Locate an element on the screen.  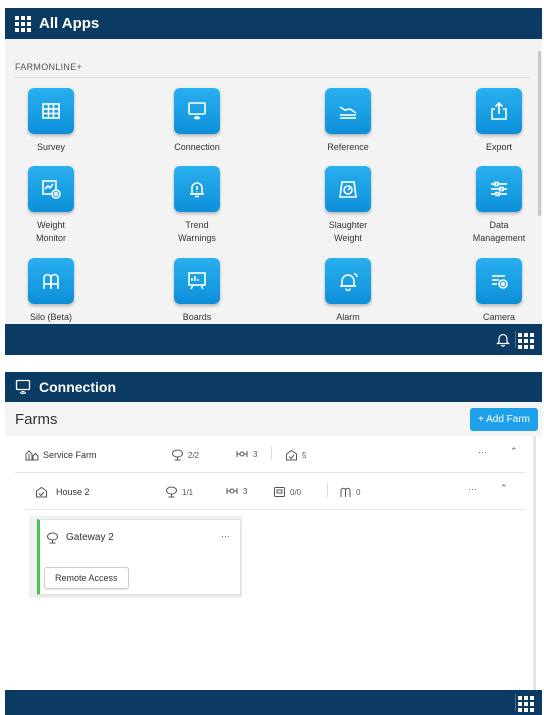
tile-data-management: Data Management is located at coordinates (495, 205).